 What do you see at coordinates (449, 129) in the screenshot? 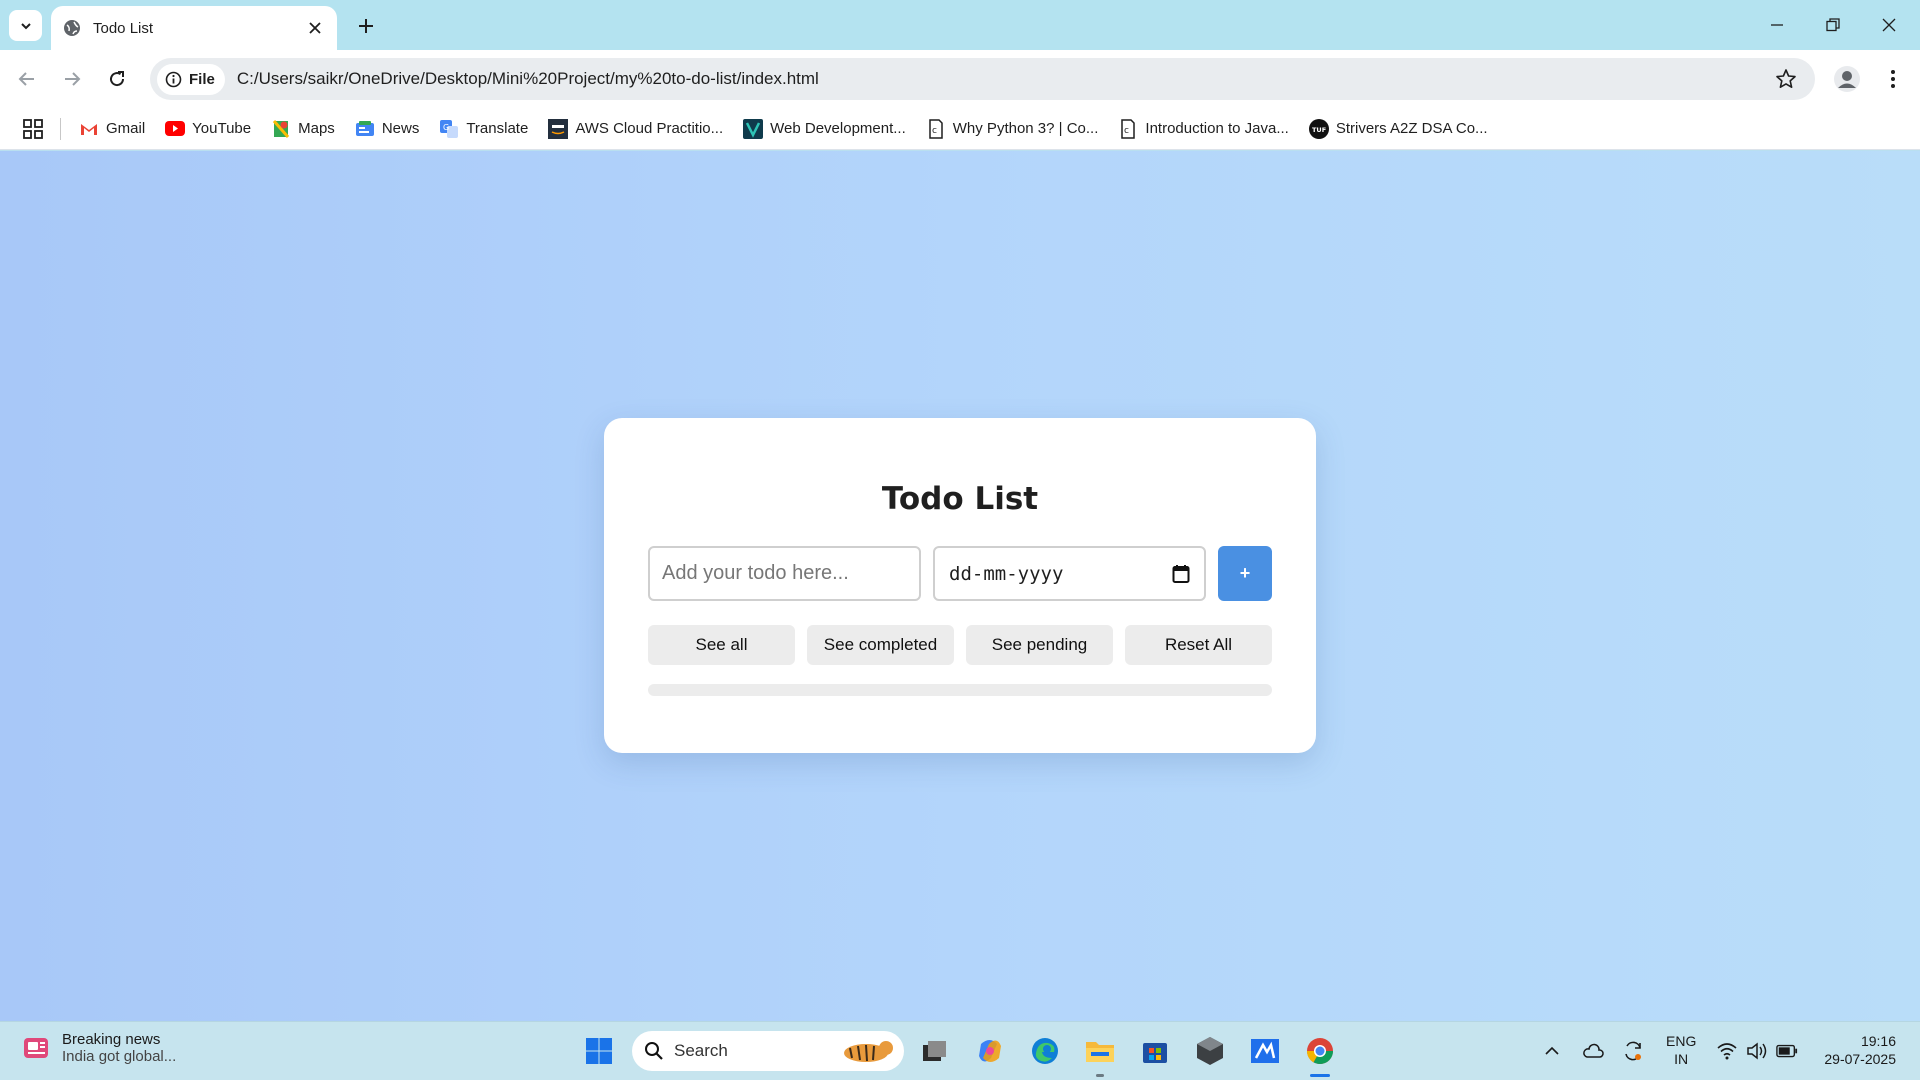
I see `translate-icon: G` at bounding box center [449, 129].